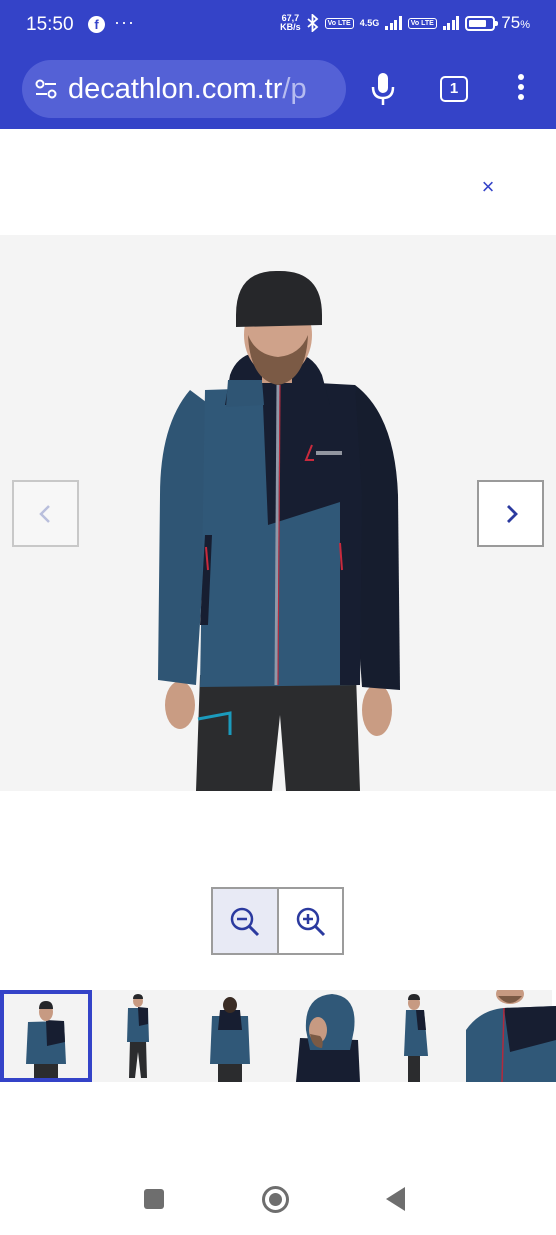  Describe the element at coordinates (46, 89) in the screenshot. I see `site-settings-icon` at that location.